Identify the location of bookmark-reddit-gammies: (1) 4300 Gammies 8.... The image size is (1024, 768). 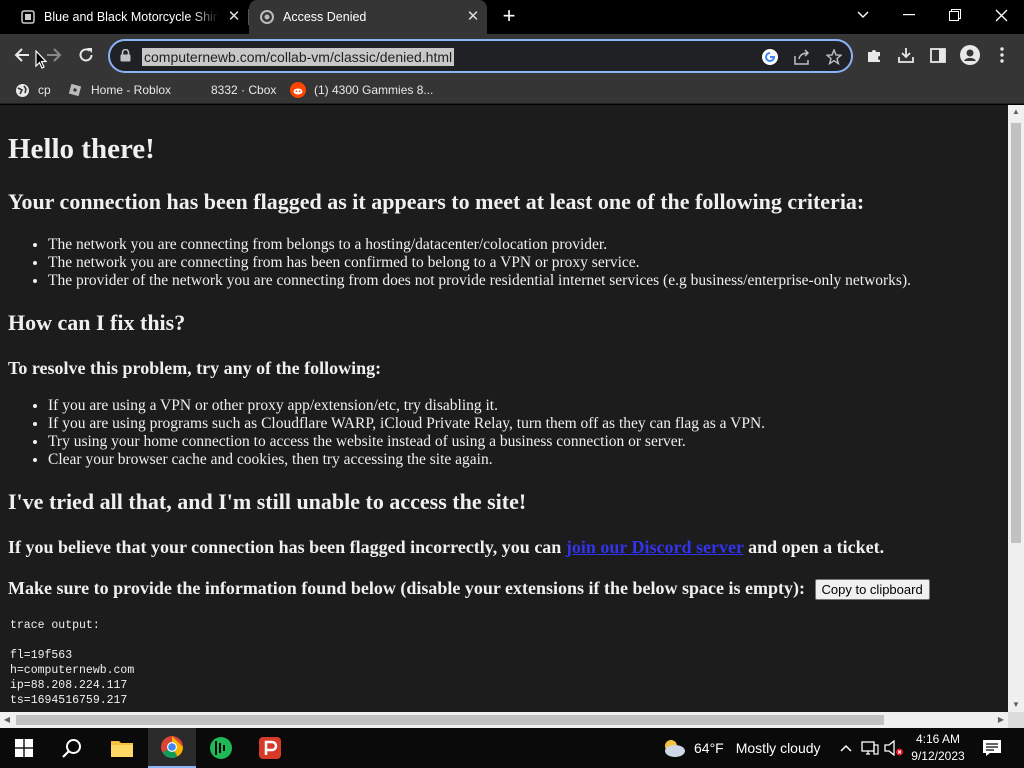
(361, 90).